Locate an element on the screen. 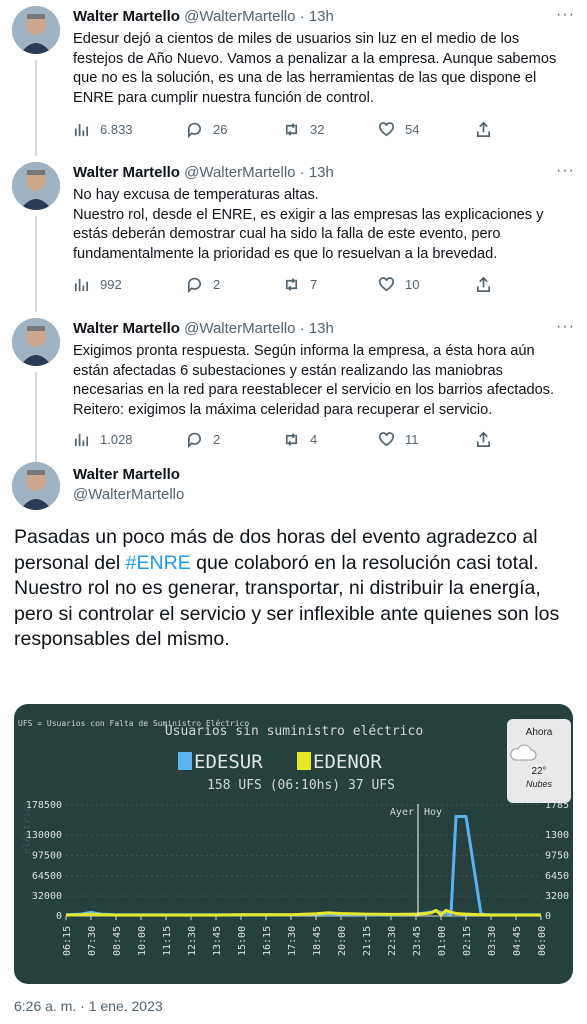  chart-series is located at coordinates (303, 866).